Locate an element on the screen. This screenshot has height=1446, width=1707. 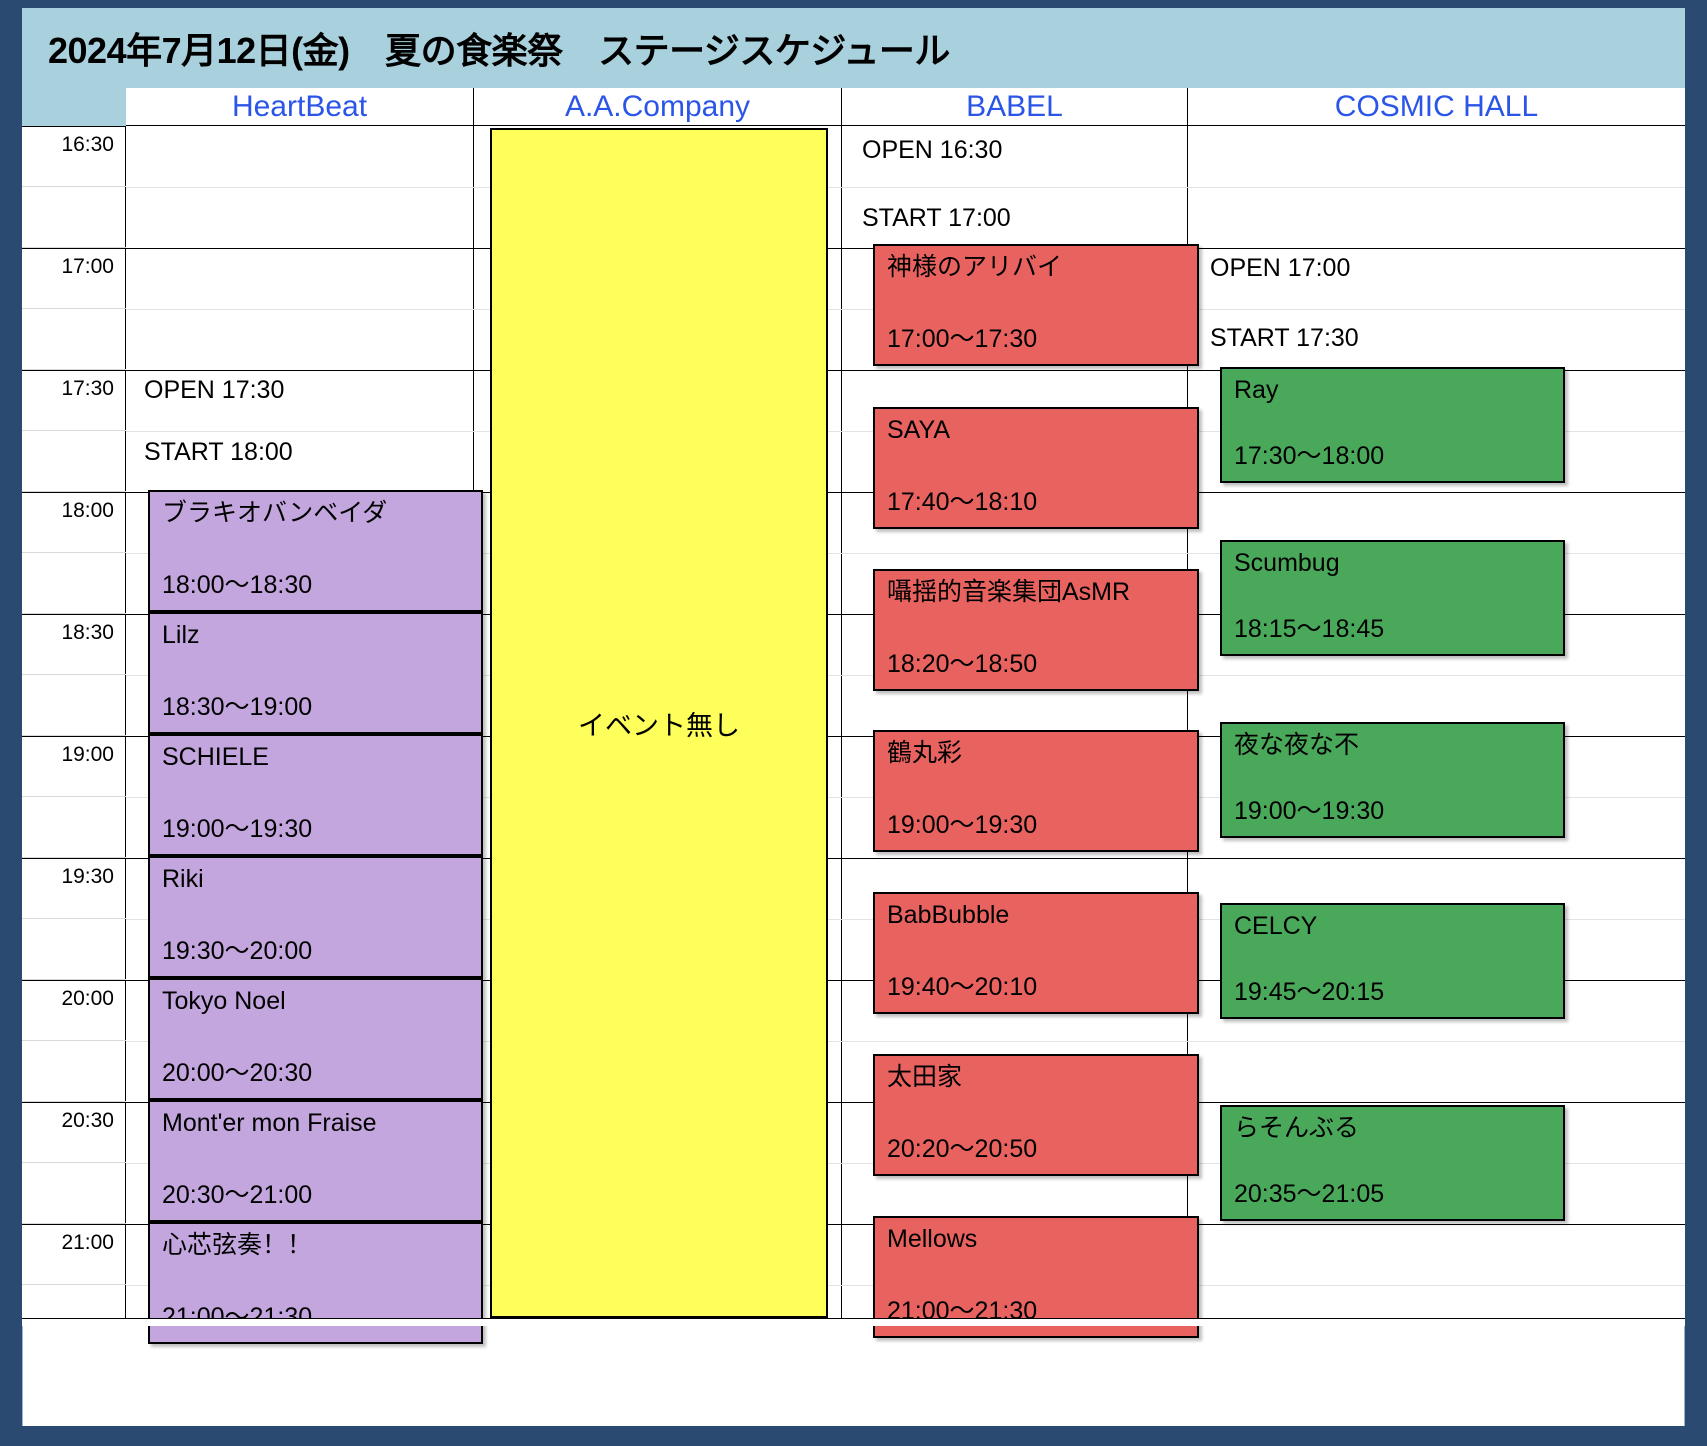
event-block: 夜な夜な不 19:00〜19:30 is located at coordinates (1392, 780).